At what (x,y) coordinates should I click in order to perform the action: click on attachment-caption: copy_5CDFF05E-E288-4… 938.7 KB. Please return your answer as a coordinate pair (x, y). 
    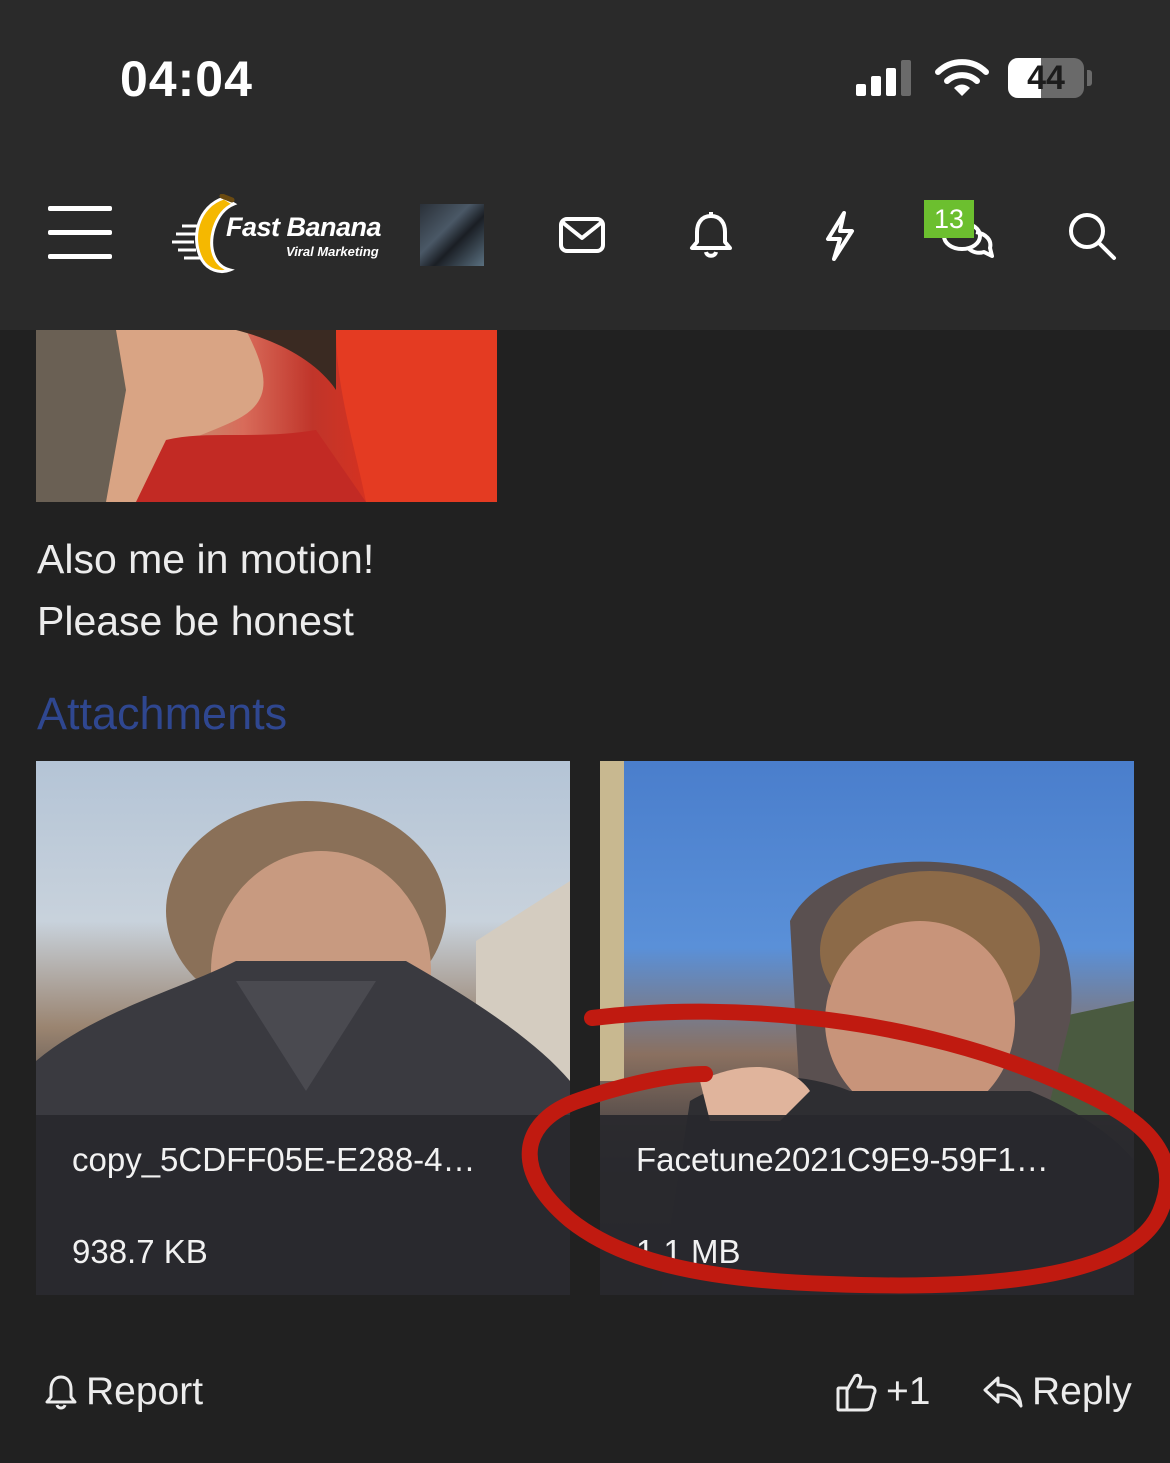
    Looking at the image, I should click on (303, 1205).